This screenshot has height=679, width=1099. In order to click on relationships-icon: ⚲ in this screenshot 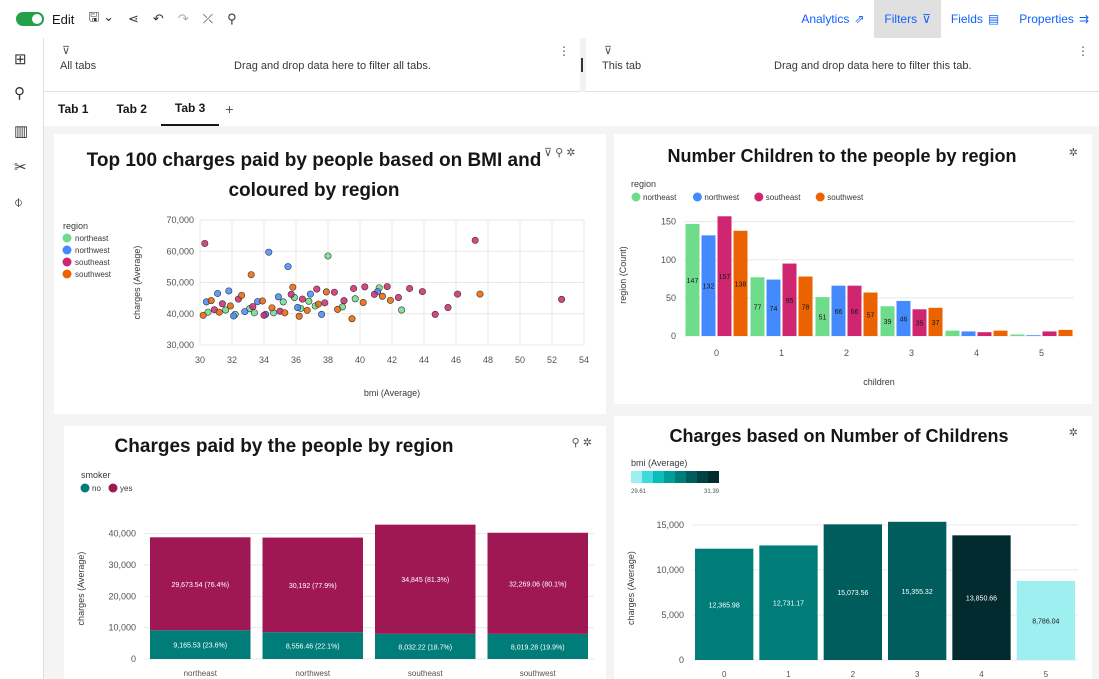, I will do `click(232, 19)`.